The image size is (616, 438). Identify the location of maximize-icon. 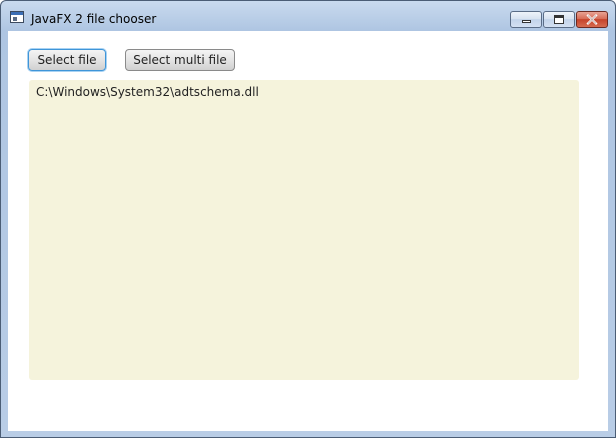
(559, 19).